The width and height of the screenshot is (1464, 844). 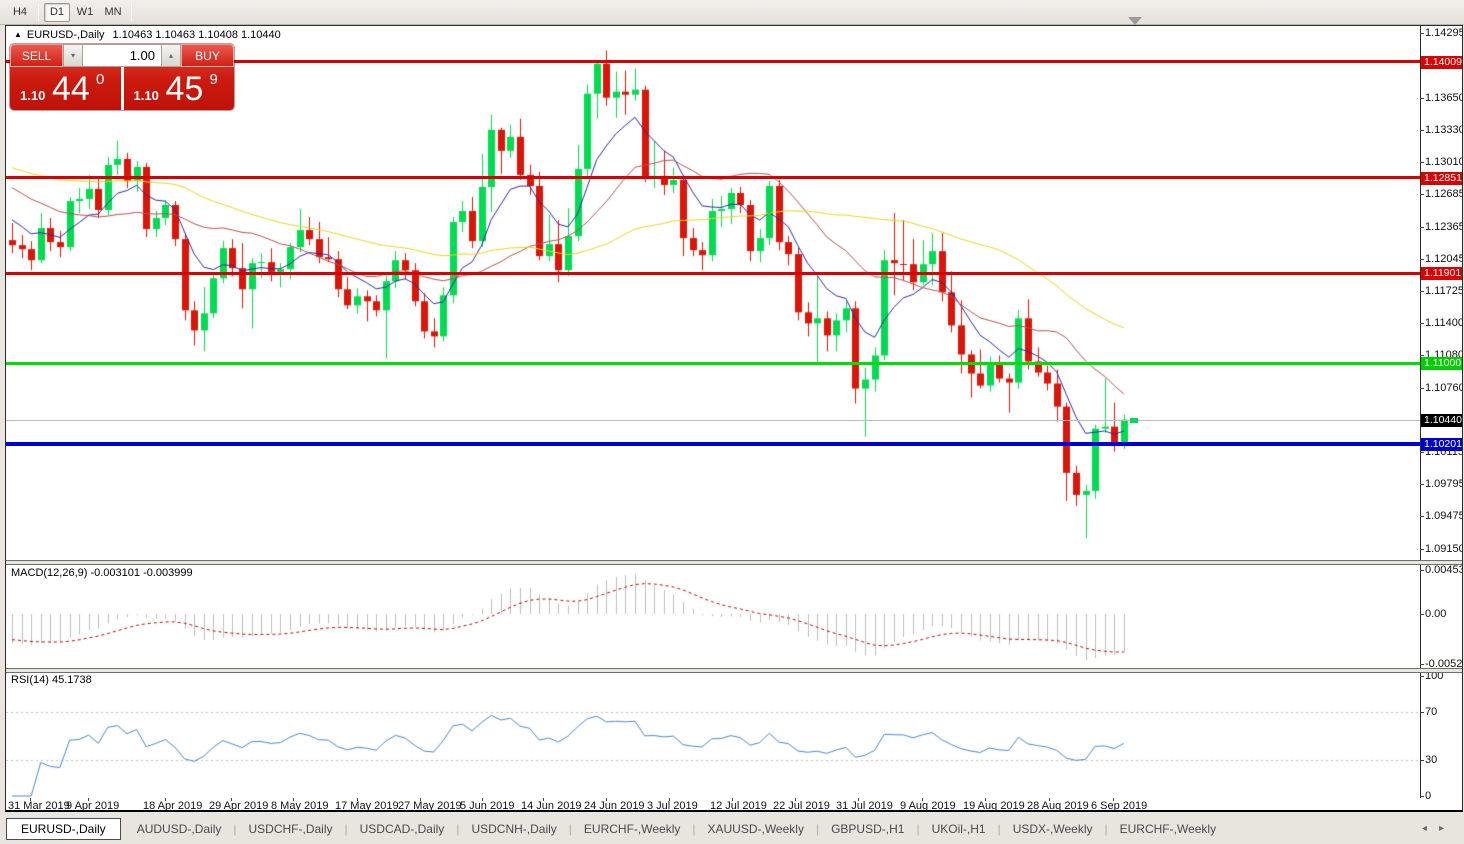 I want to click on chart-tab-usdcad-daily: USDCAD-,Daily, so click(x=402, y=829).